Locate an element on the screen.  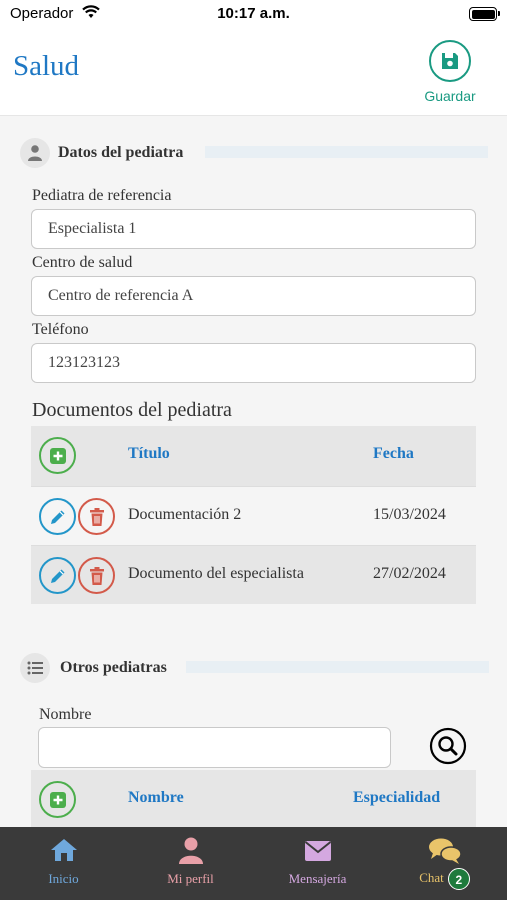
column-date: Fecha is located at coordinates (393, 454).